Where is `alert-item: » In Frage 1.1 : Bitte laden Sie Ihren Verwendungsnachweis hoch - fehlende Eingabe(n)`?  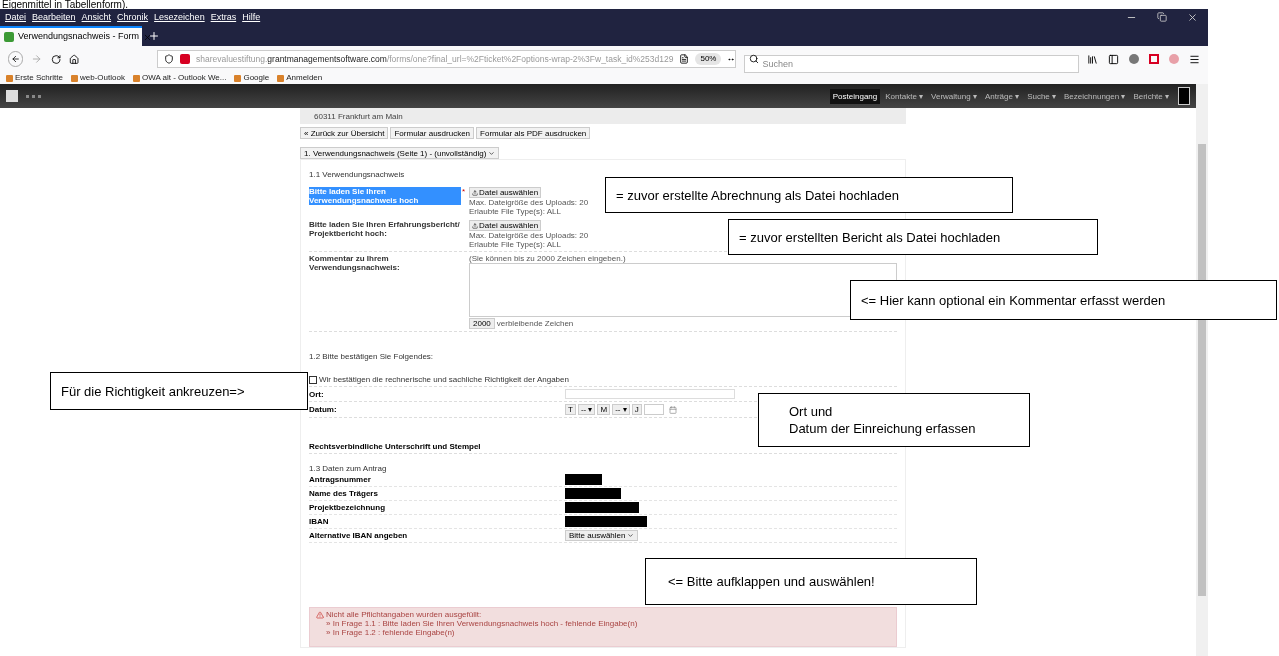 alert-item: » In Frage 1.1 : Bitte laden Sie Ihren Verwendungsnachweis hoch - fehlende Eingabe(n) is located at coordinates (482, 623).